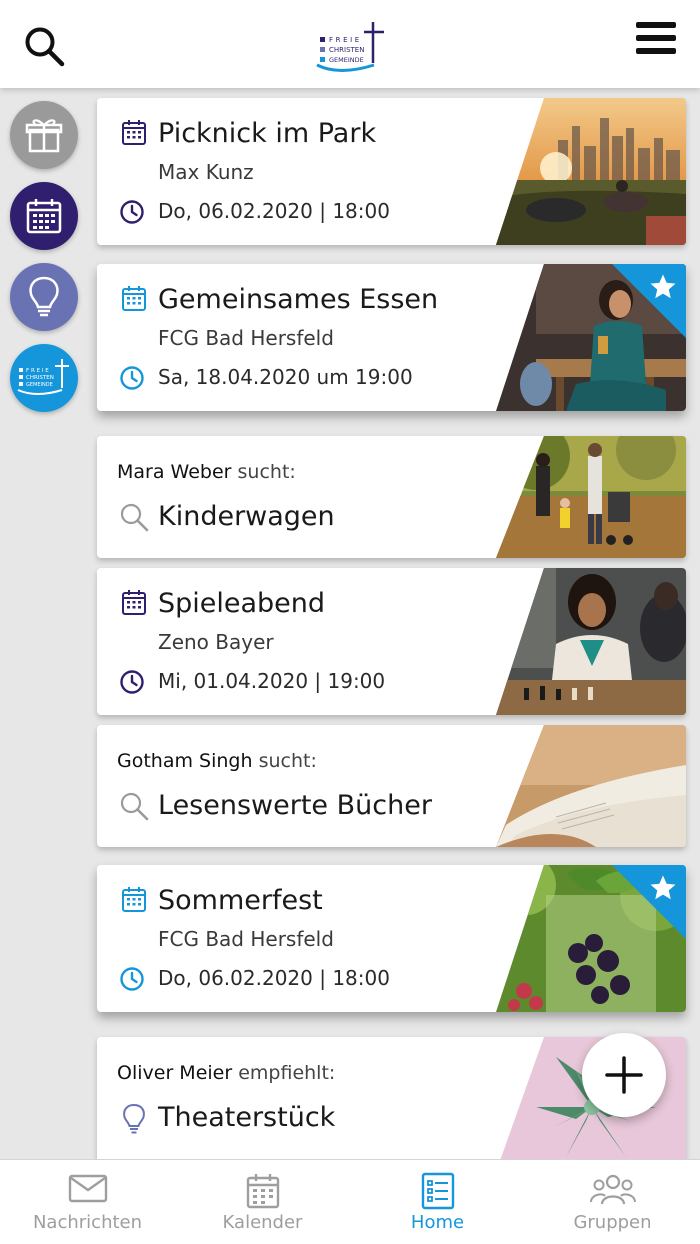  I want to click on recommendation-title: Theaterstück, so click(247, 1117).